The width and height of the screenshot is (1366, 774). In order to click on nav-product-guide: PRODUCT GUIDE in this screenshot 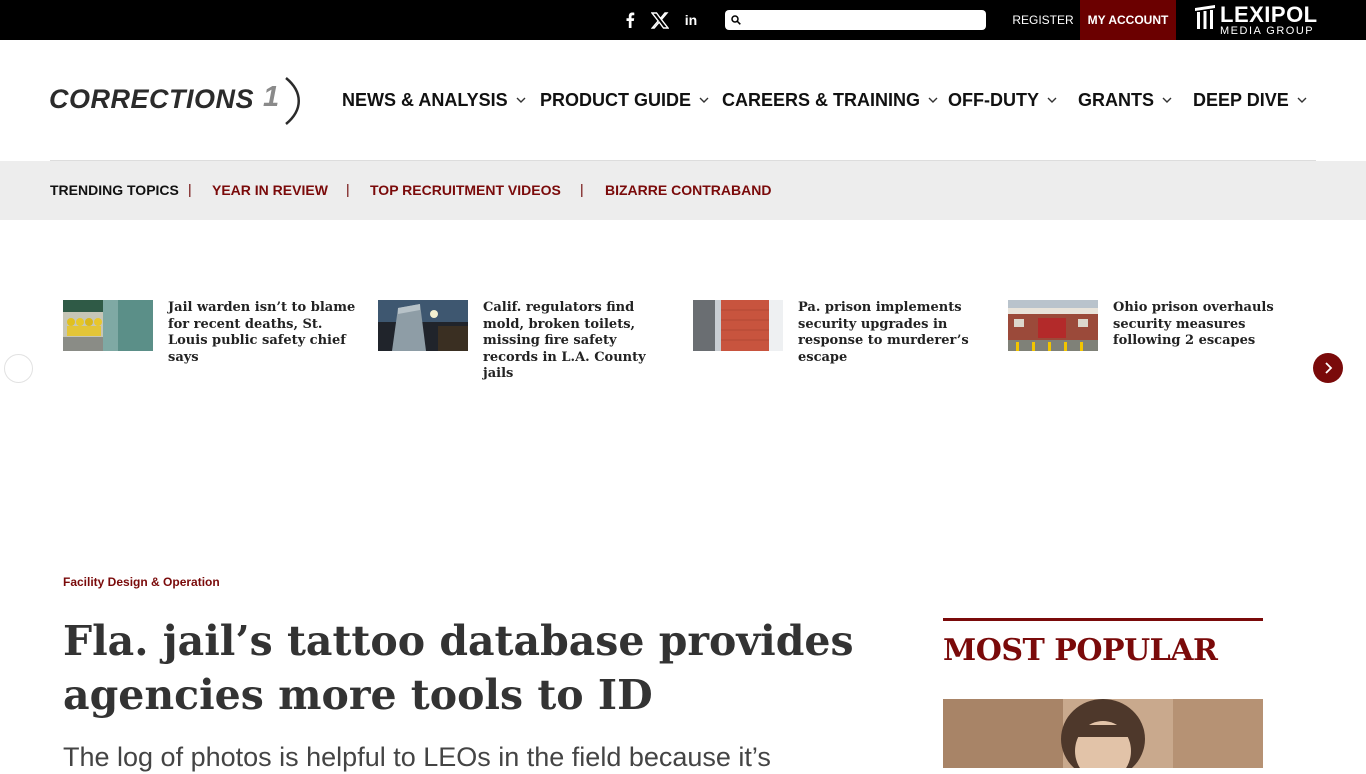, I will do `click(624, 100)`.